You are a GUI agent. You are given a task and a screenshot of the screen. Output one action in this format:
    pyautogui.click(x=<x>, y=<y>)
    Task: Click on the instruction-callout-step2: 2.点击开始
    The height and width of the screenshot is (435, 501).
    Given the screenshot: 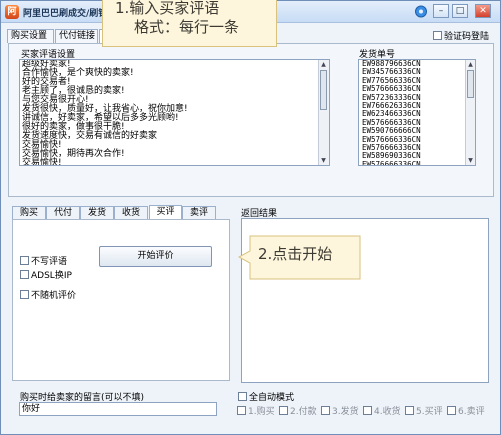 What is the action you would take?
    pyautogui.click(x=300, y=257)
    